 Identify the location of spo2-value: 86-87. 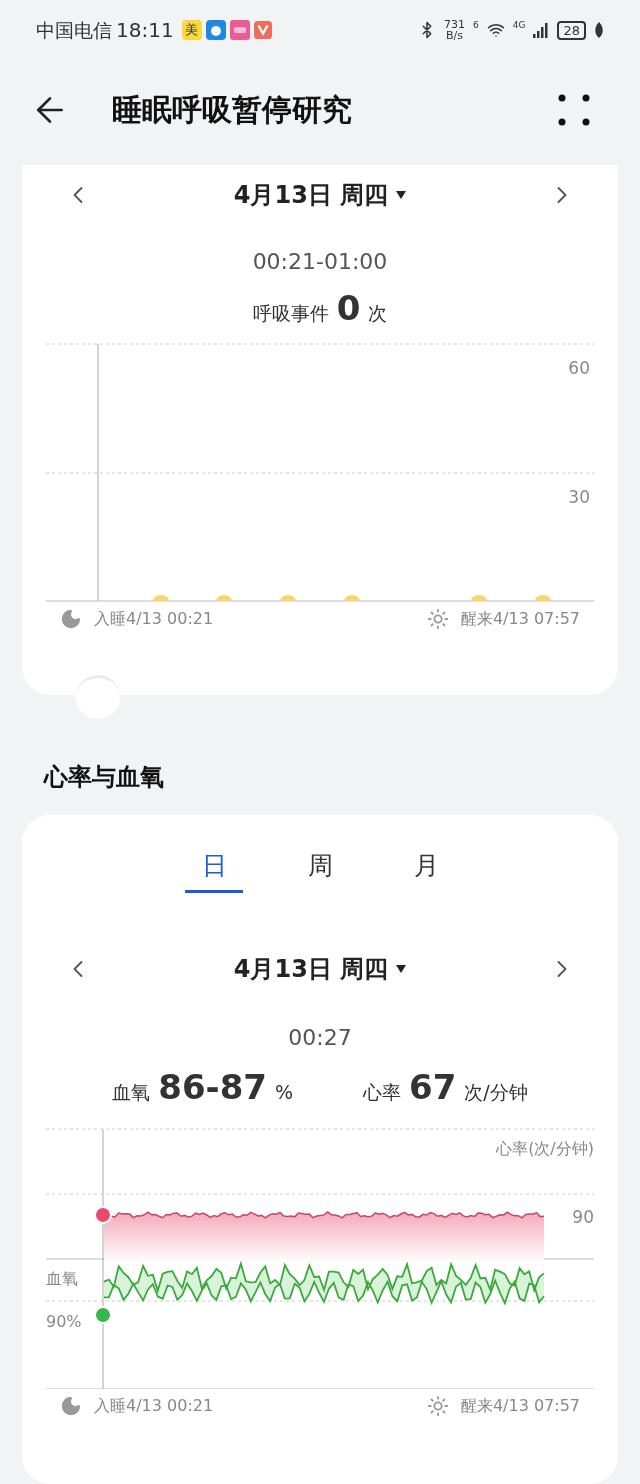
(212, 1087).